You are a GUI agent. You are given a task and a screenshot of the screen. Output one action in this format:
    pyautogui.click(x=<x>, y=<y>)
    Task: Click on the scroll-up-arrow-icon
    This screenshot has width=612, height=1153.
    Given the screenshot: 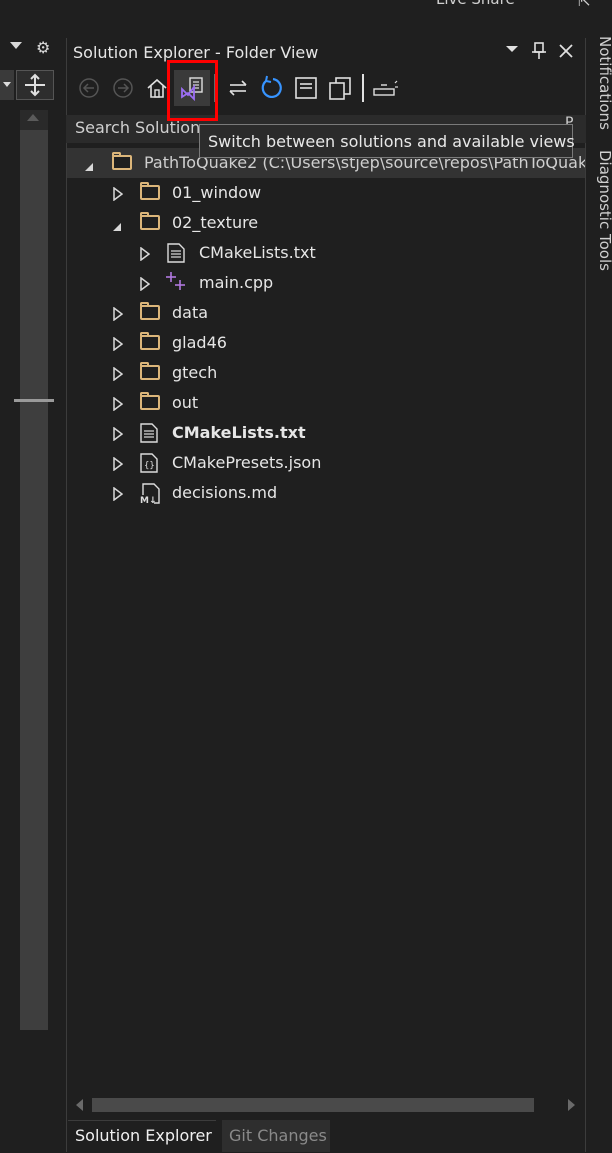 What is the action you would take?
    pyautogui.click(x=33, y=117)
    